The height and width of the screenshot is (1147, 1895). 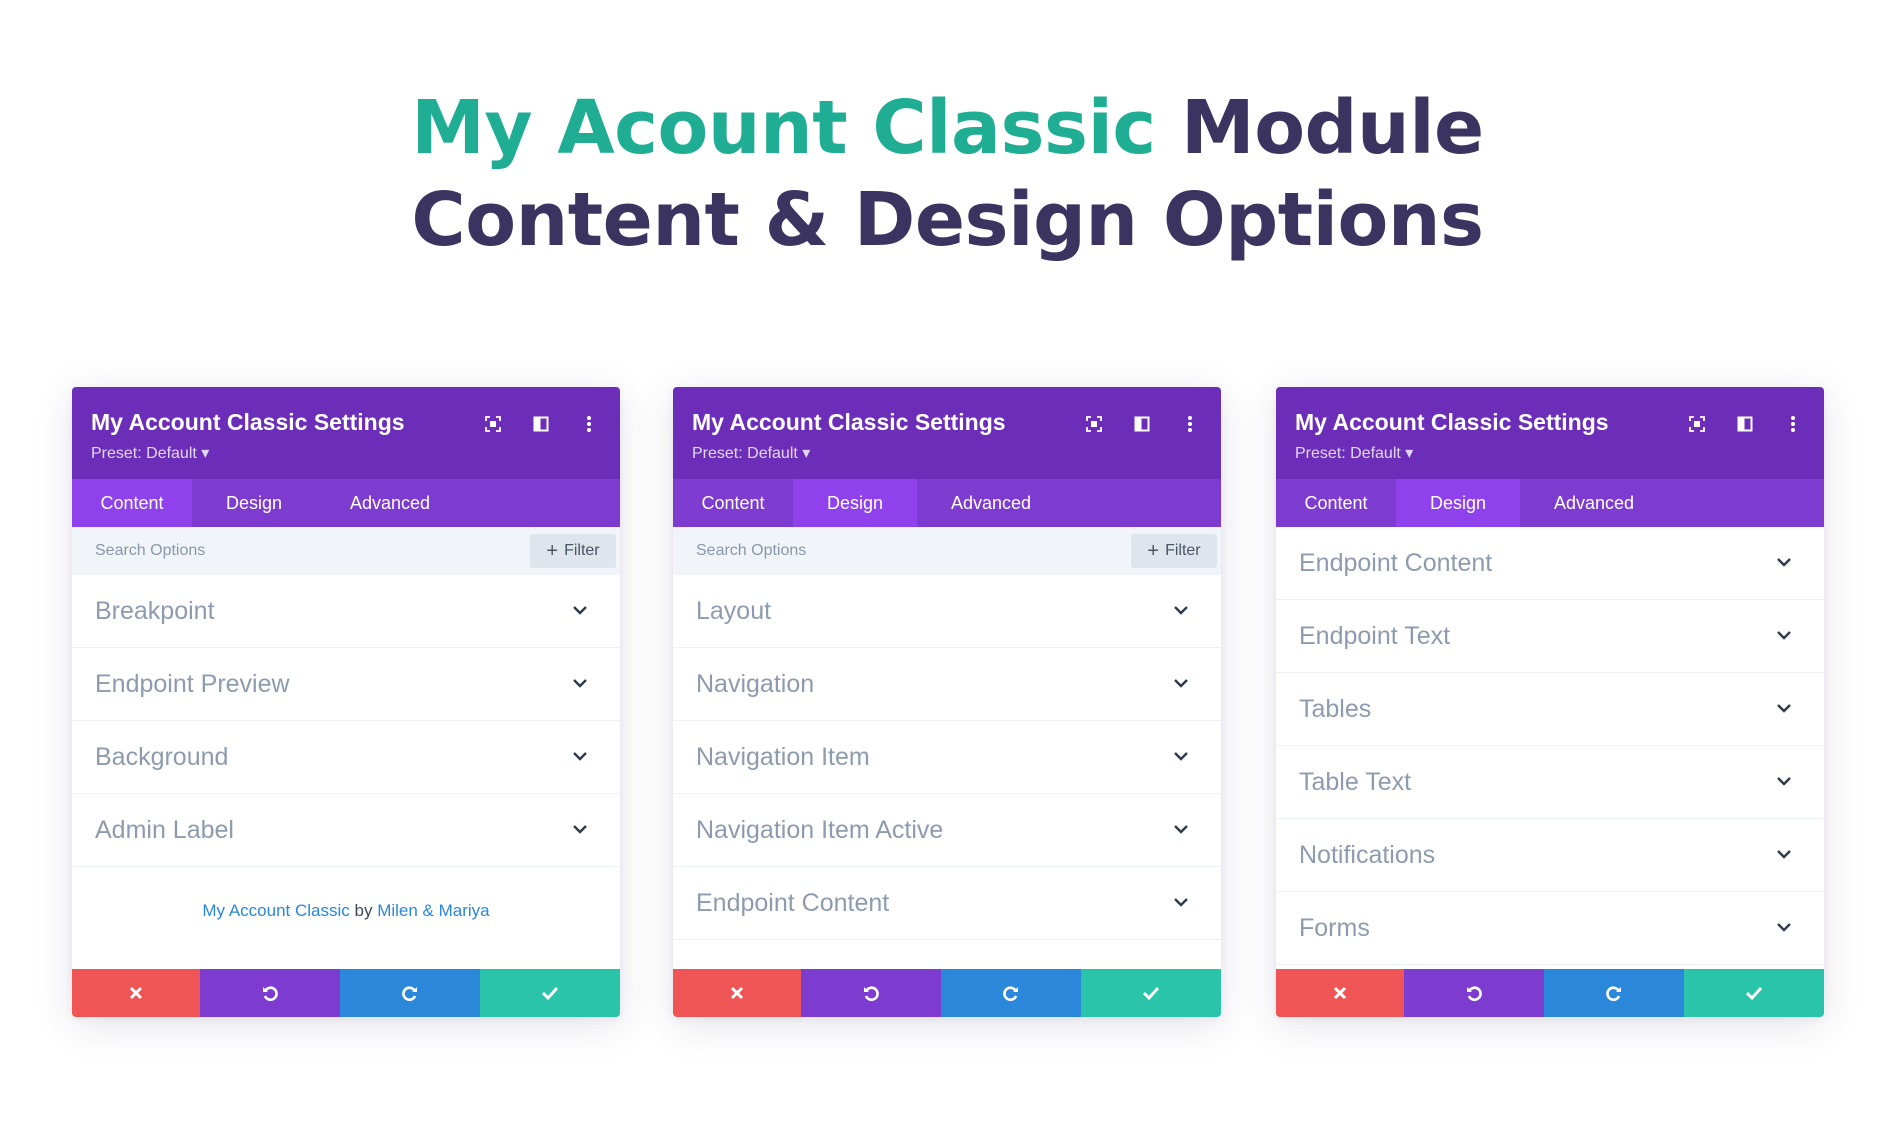 I want to click on option-row: Layout, so click(x=947, y=611).